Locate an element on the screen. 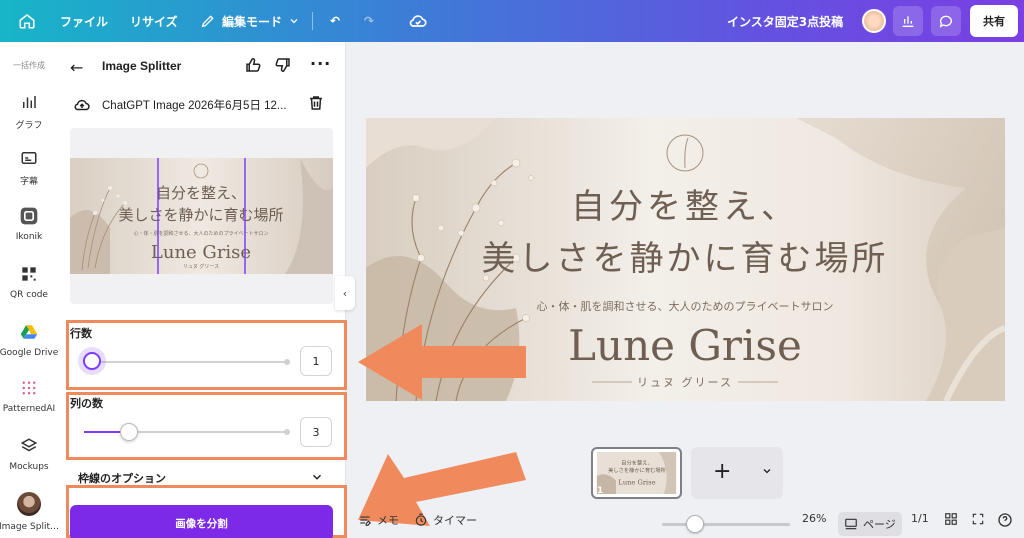 Image resolution: width=1024 pixels, height=538 pixels. back-arrow-icon: ← is located at coordinates (76, 67).